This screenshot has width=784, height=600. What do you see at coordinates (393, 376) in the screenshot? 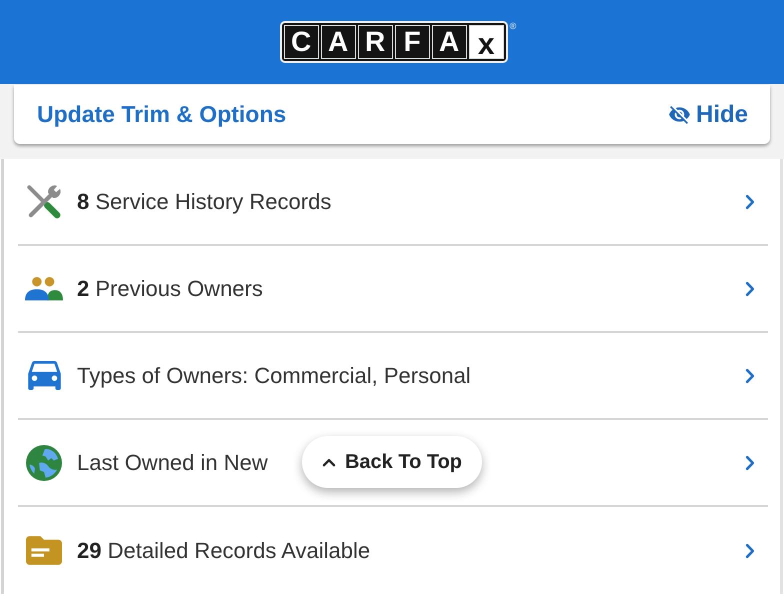
I see `record-row: Types of Owners: Commercial, Personal` at bounding box center [393, 376].